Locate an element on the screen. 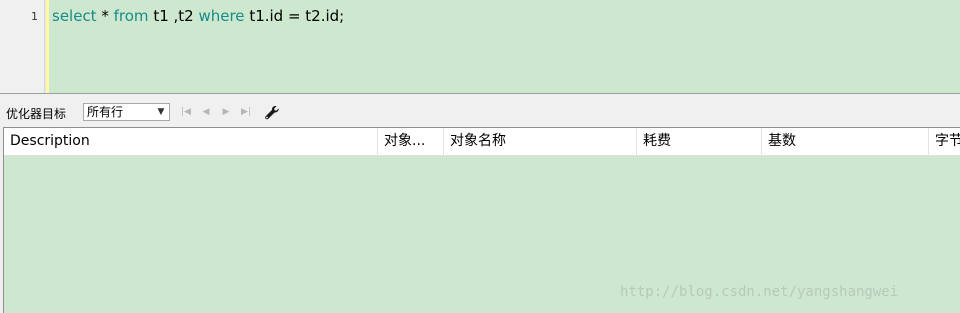 The image size is (960, 313). column-header-cardinality: 基数 is located at coordinates (845, 141).